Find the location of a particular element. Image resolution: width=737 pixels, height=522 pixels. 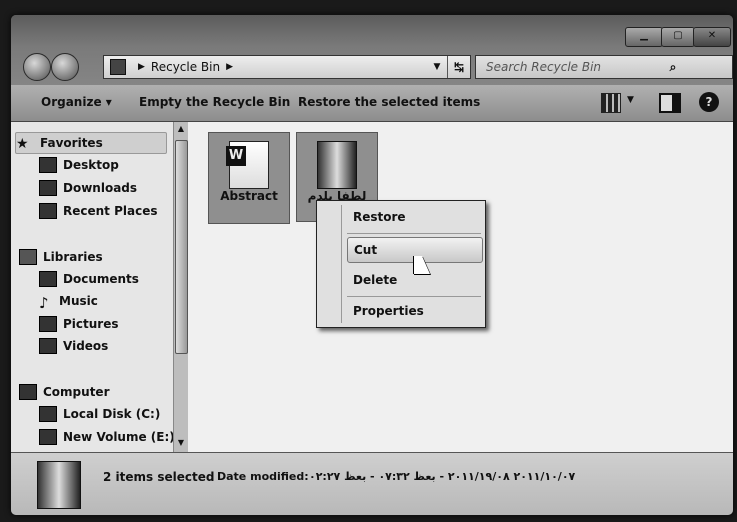

close-icon: ✕ is located at coordinates (712, 35).